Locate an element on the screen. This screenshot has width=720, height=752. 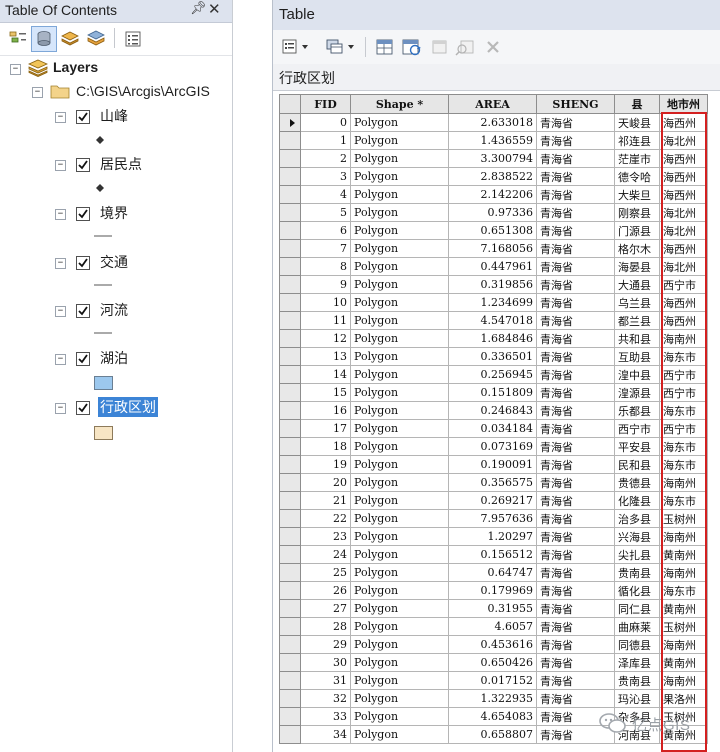
layer-label-lake: 湖泊 is located at coordinates (114, 358).